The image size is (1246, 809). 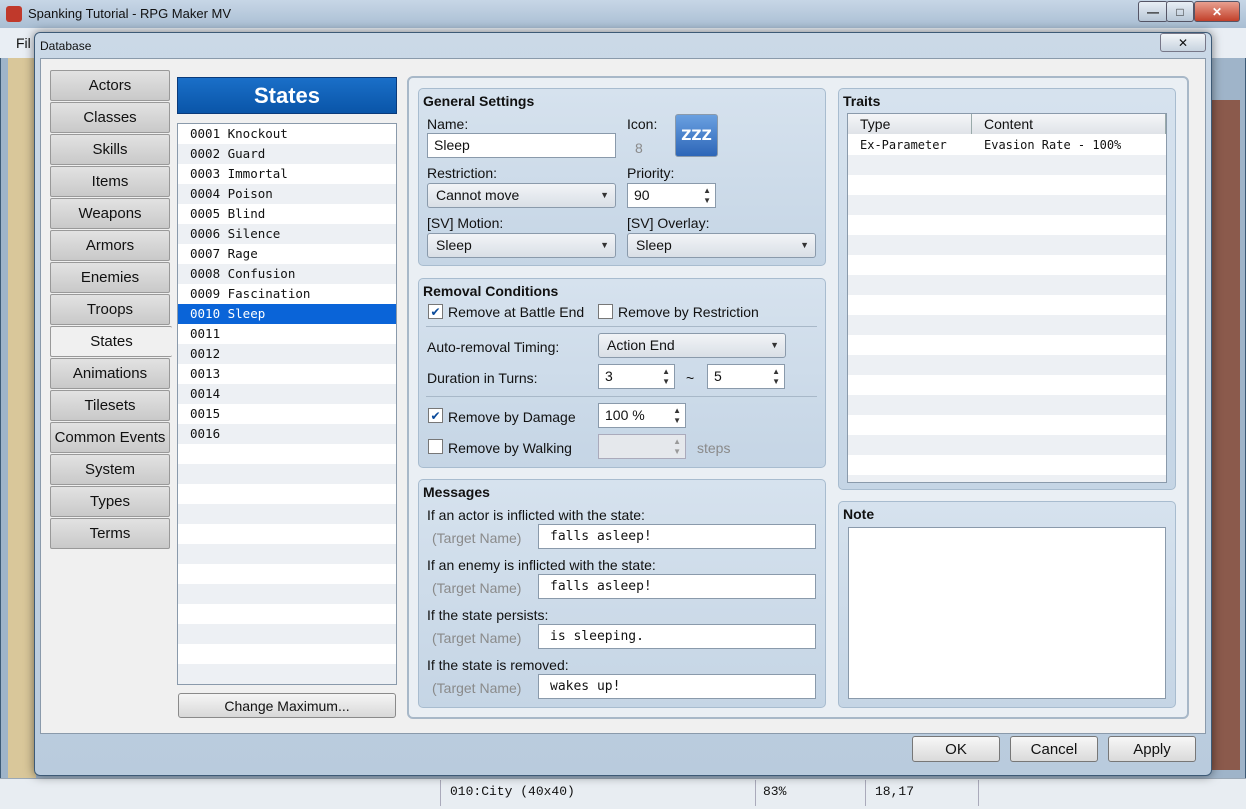 I want to click on list-item: 0016, so click(x=287, y=434).